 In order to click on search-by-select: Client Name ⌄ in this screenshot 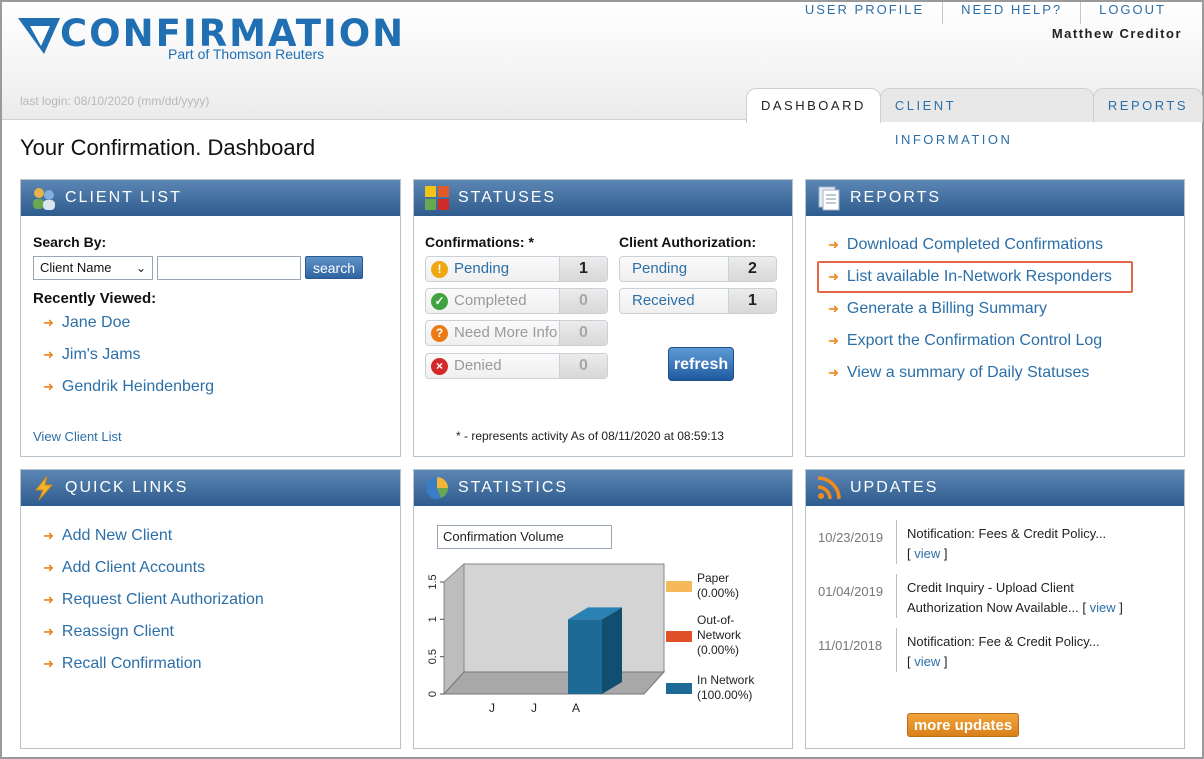, I will do `click(93, 268)`.